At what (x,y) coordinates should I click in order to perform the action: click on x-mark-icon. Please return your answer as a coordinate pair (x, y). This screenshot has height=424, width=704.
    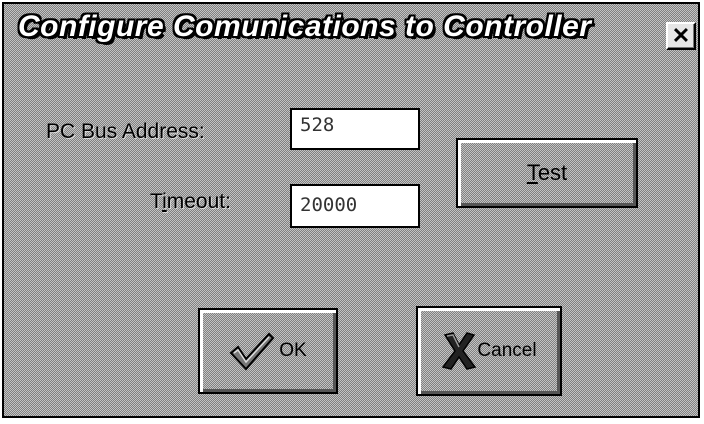
    Looking at the image, I should click on (459, 351).